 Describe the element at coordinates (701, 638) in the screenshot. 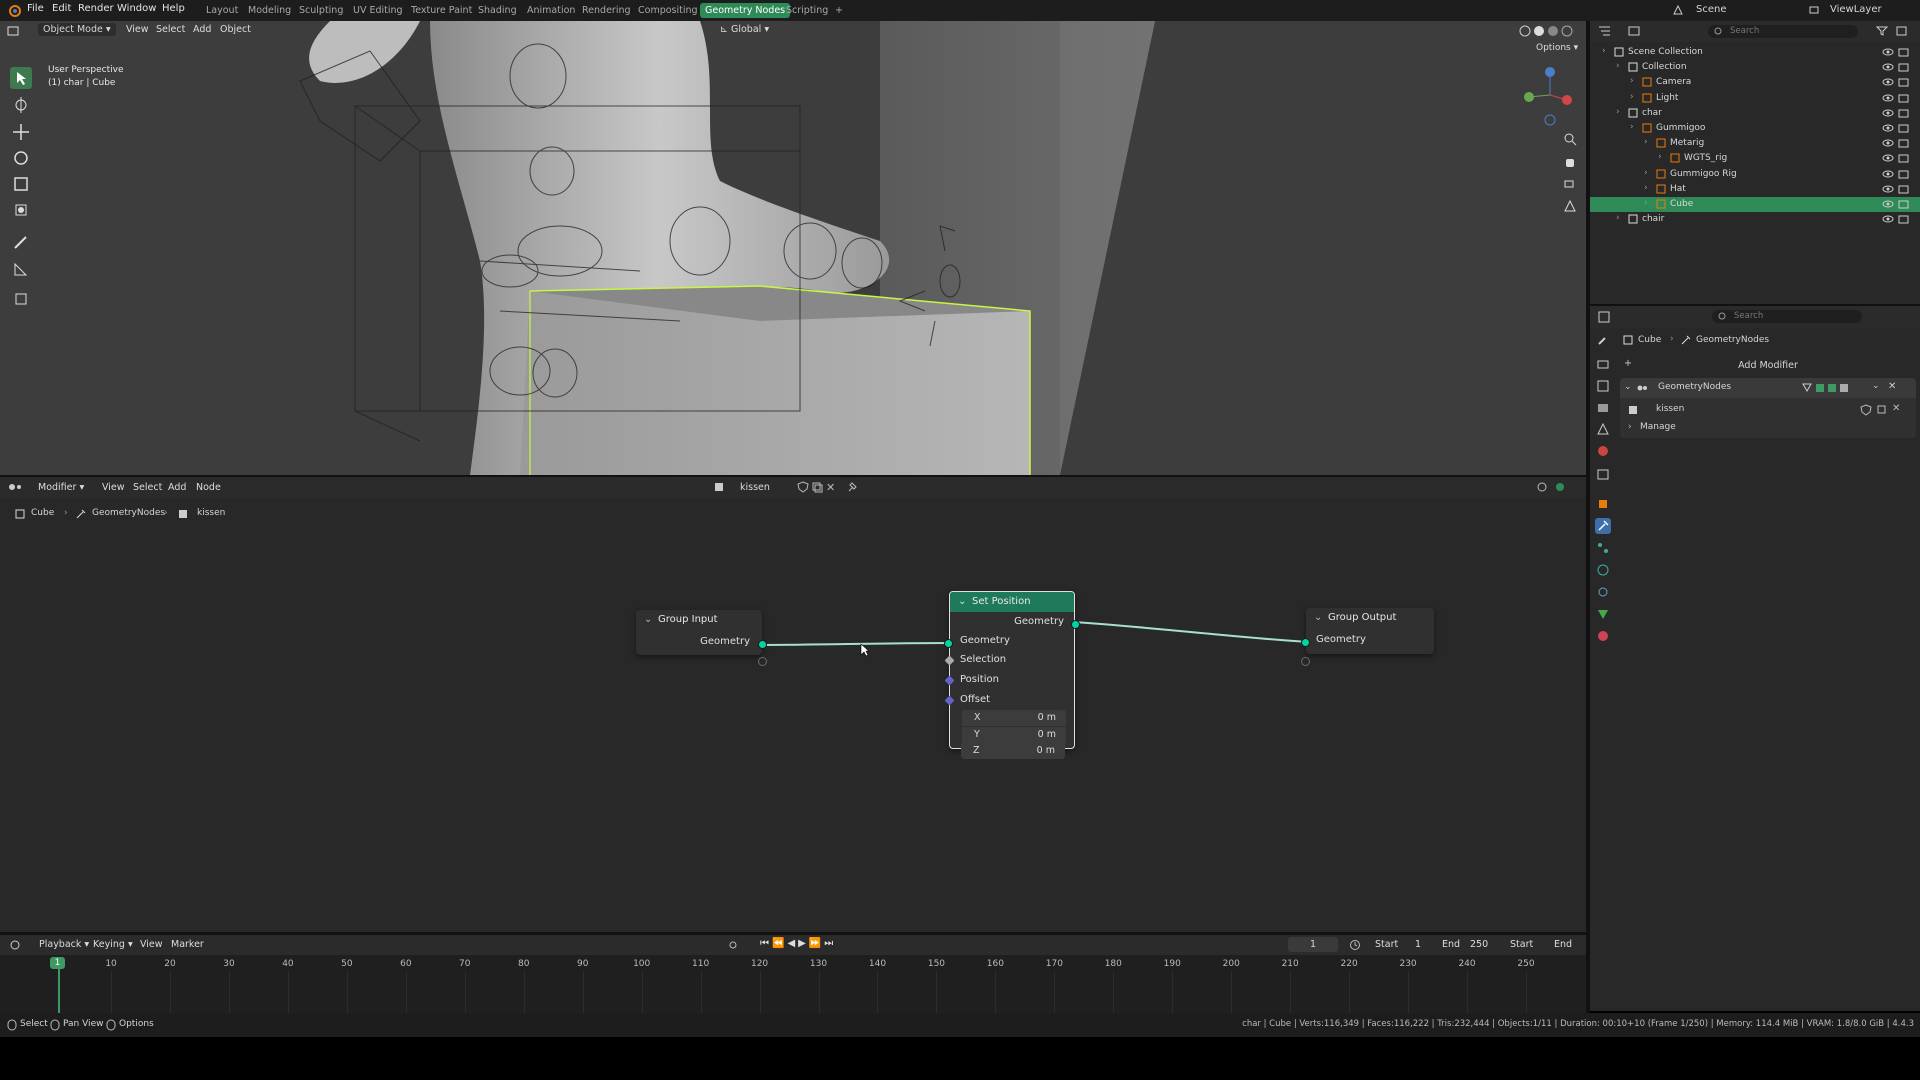

I see `group-input-node: ⌄ Group Input Geometry` at that location.